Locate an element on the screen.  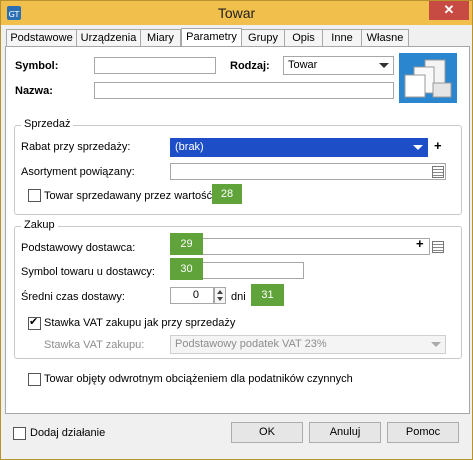
add-dostawca-icon: + is located at coordinates (420, 243).